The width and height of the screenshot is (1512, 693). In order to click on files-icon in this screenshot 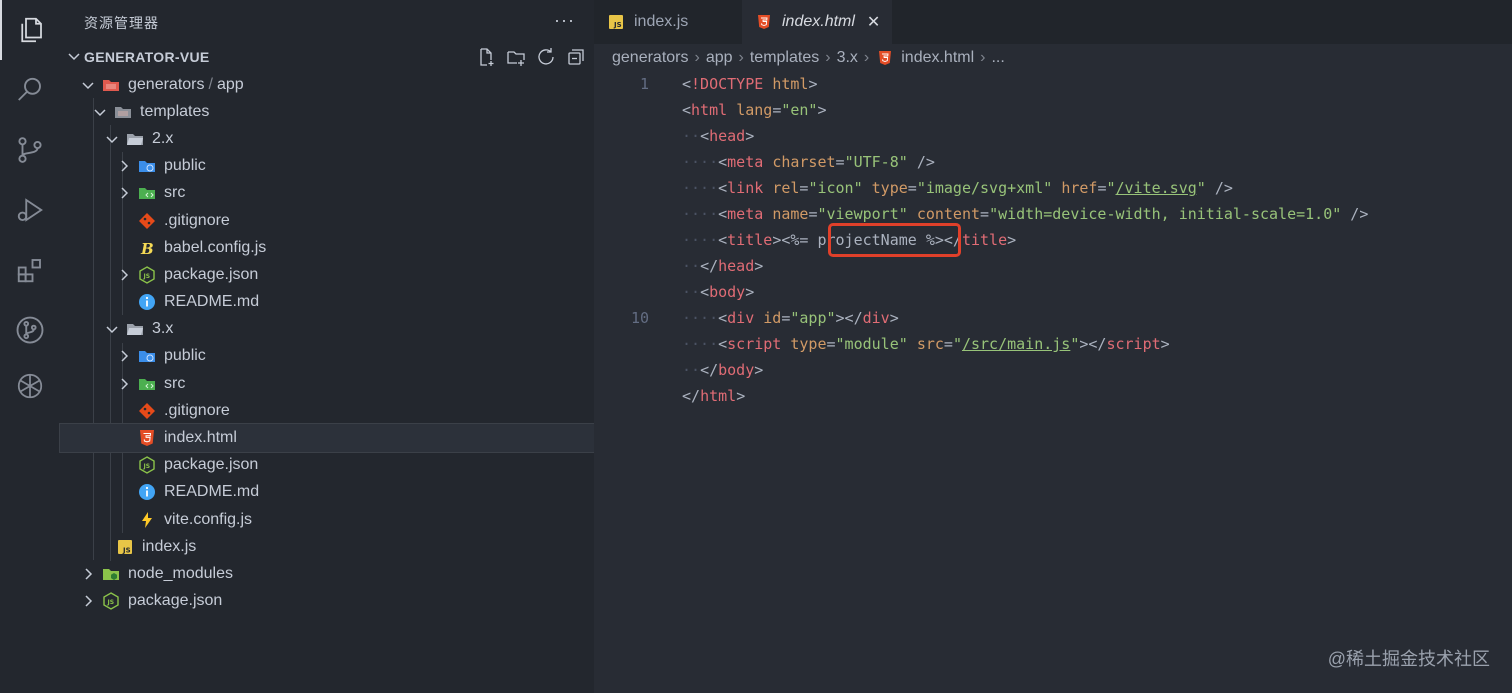, I will do `click(31, 30)`.